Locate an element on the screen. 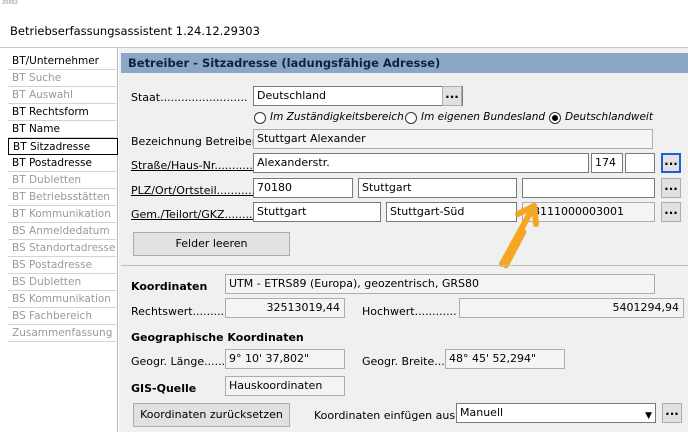 This screenshot has height=432, width=688. strasse-field: Alexanderstr. is located at coordinates (421, 163).